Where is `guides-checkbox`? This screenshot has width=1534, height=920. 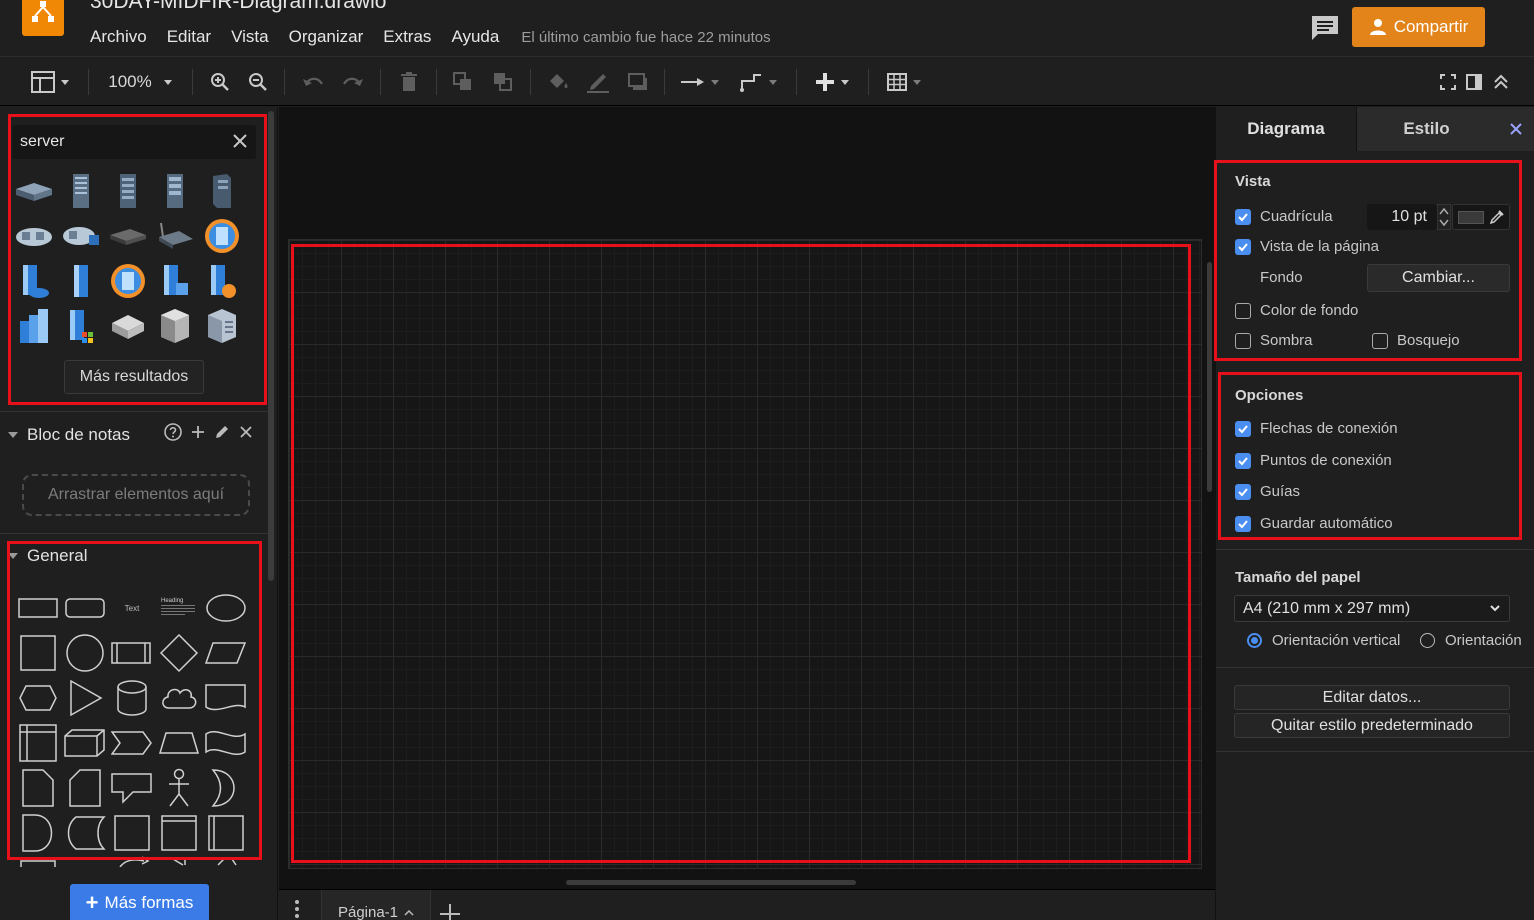 guides-checkbox is located at coordinates (1243, 491).